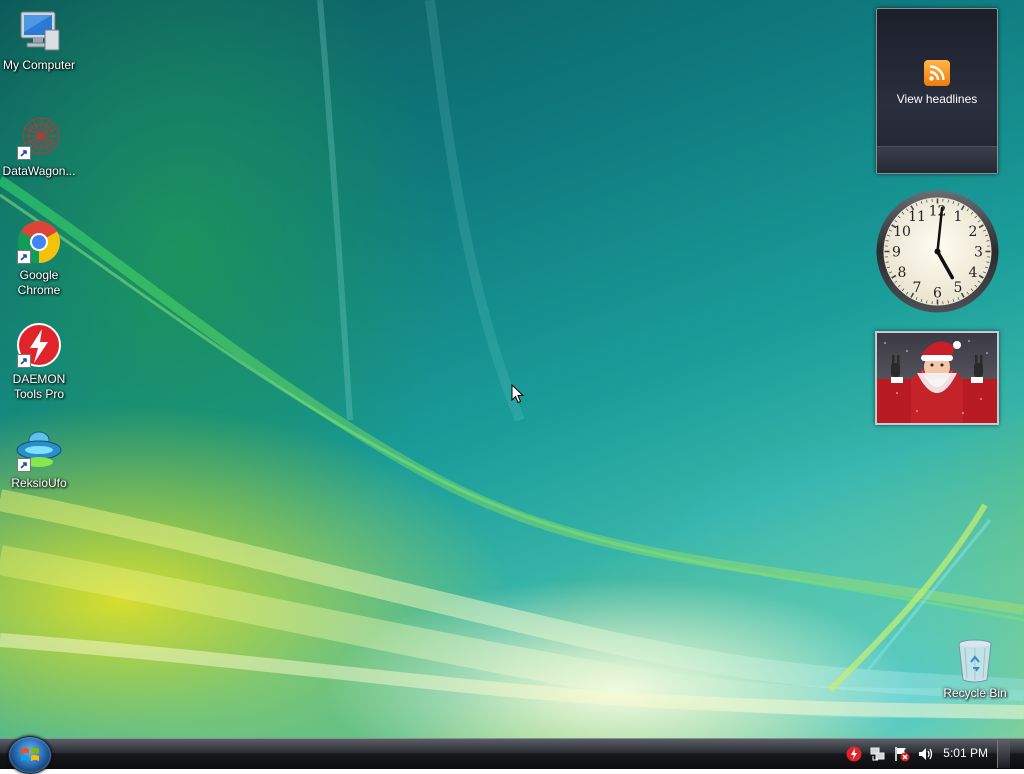 The image size is (1024, 774). Describe the element at coordinates (975, 693) in the screenshot. I see `desktop-icon-label: Recycle Bin` at that location.